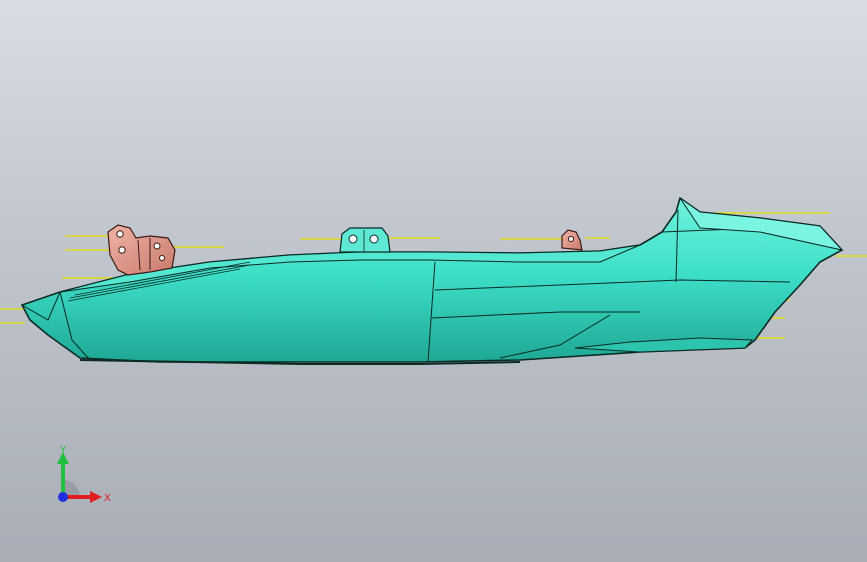  Describe the element at coordinates (107, 498) in the screenshot. I see `x-axis-label: X` at that location.